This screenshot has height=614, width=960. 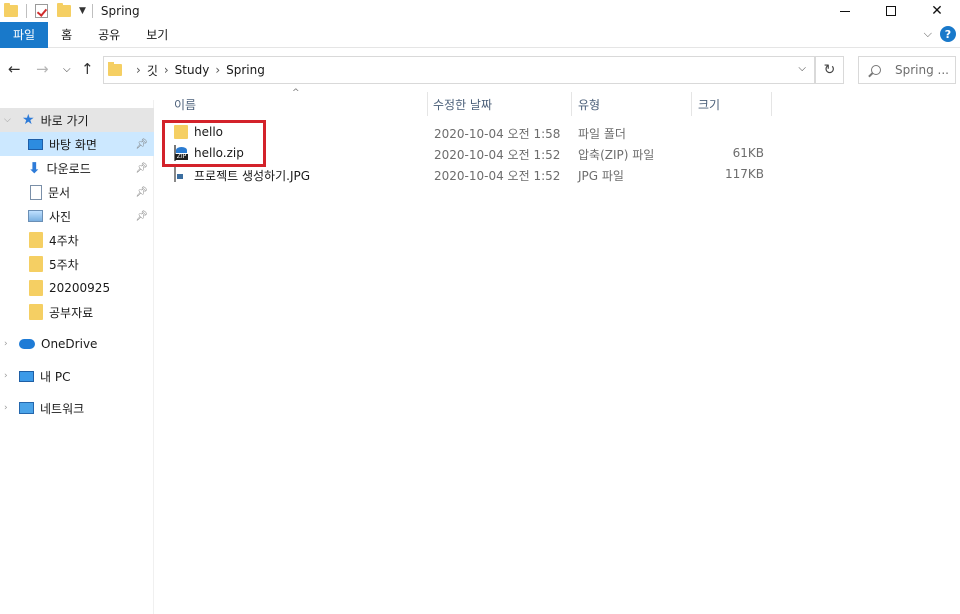 I want to click on file-type: JPG 파일, so click(x=601, y=176).